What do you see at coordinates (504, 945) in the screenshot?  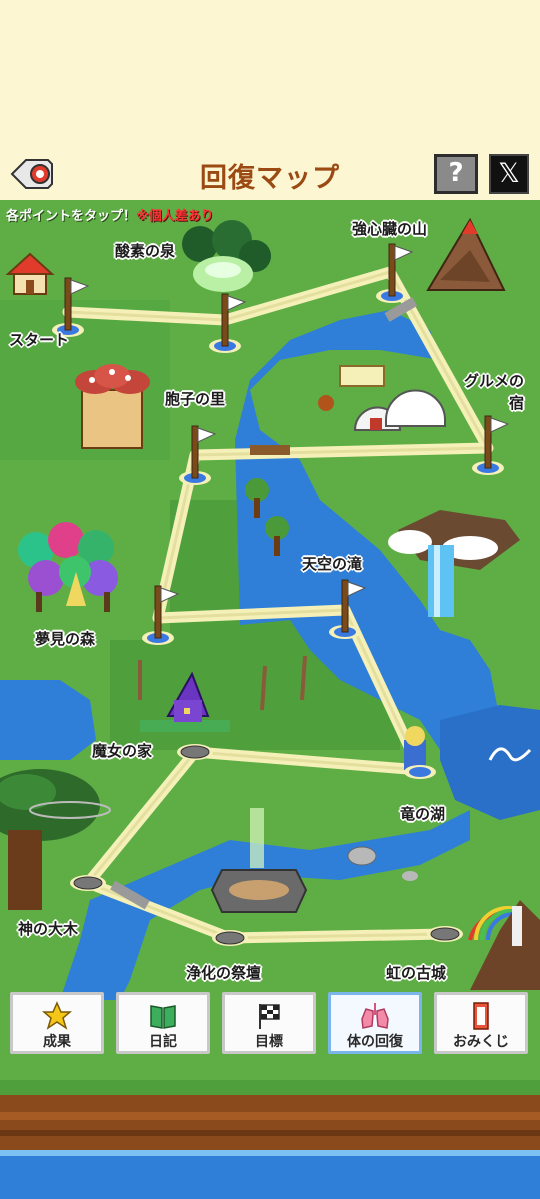 I see `rainbow-castle-icon` at bounding box center [504, 945].